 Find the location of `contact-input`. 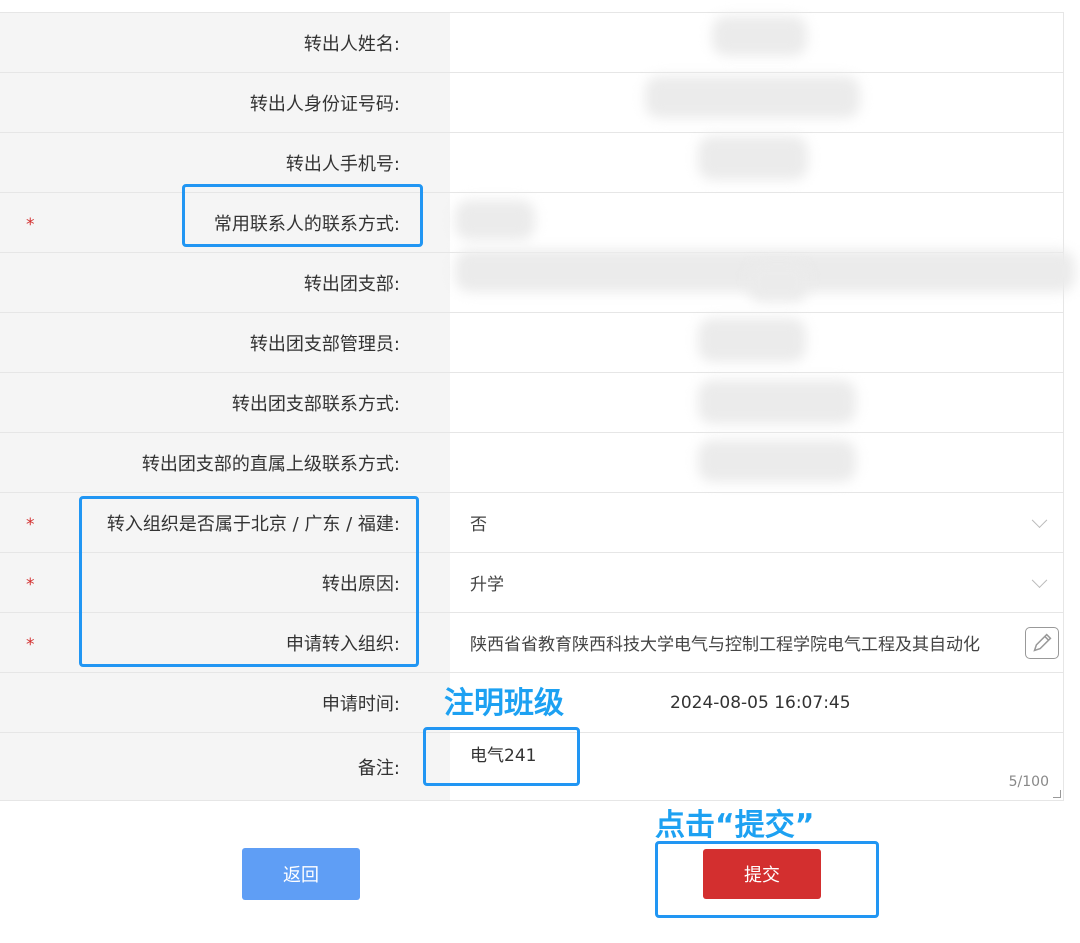

contact-input is located at coordinates (757, 222).